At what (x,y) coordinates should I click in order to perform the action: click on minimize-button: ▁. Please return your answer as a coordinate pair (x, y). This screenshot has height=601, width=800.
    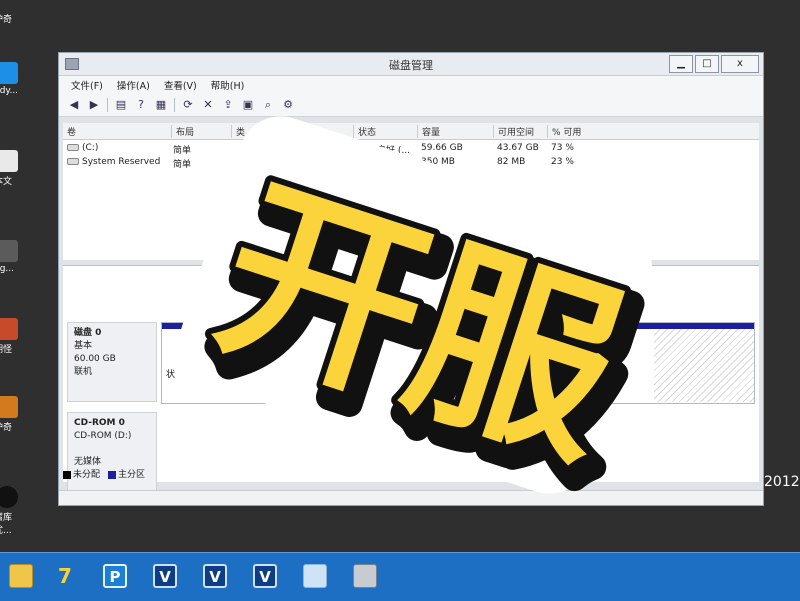
    Looking at the image, I should click on (681, 64).